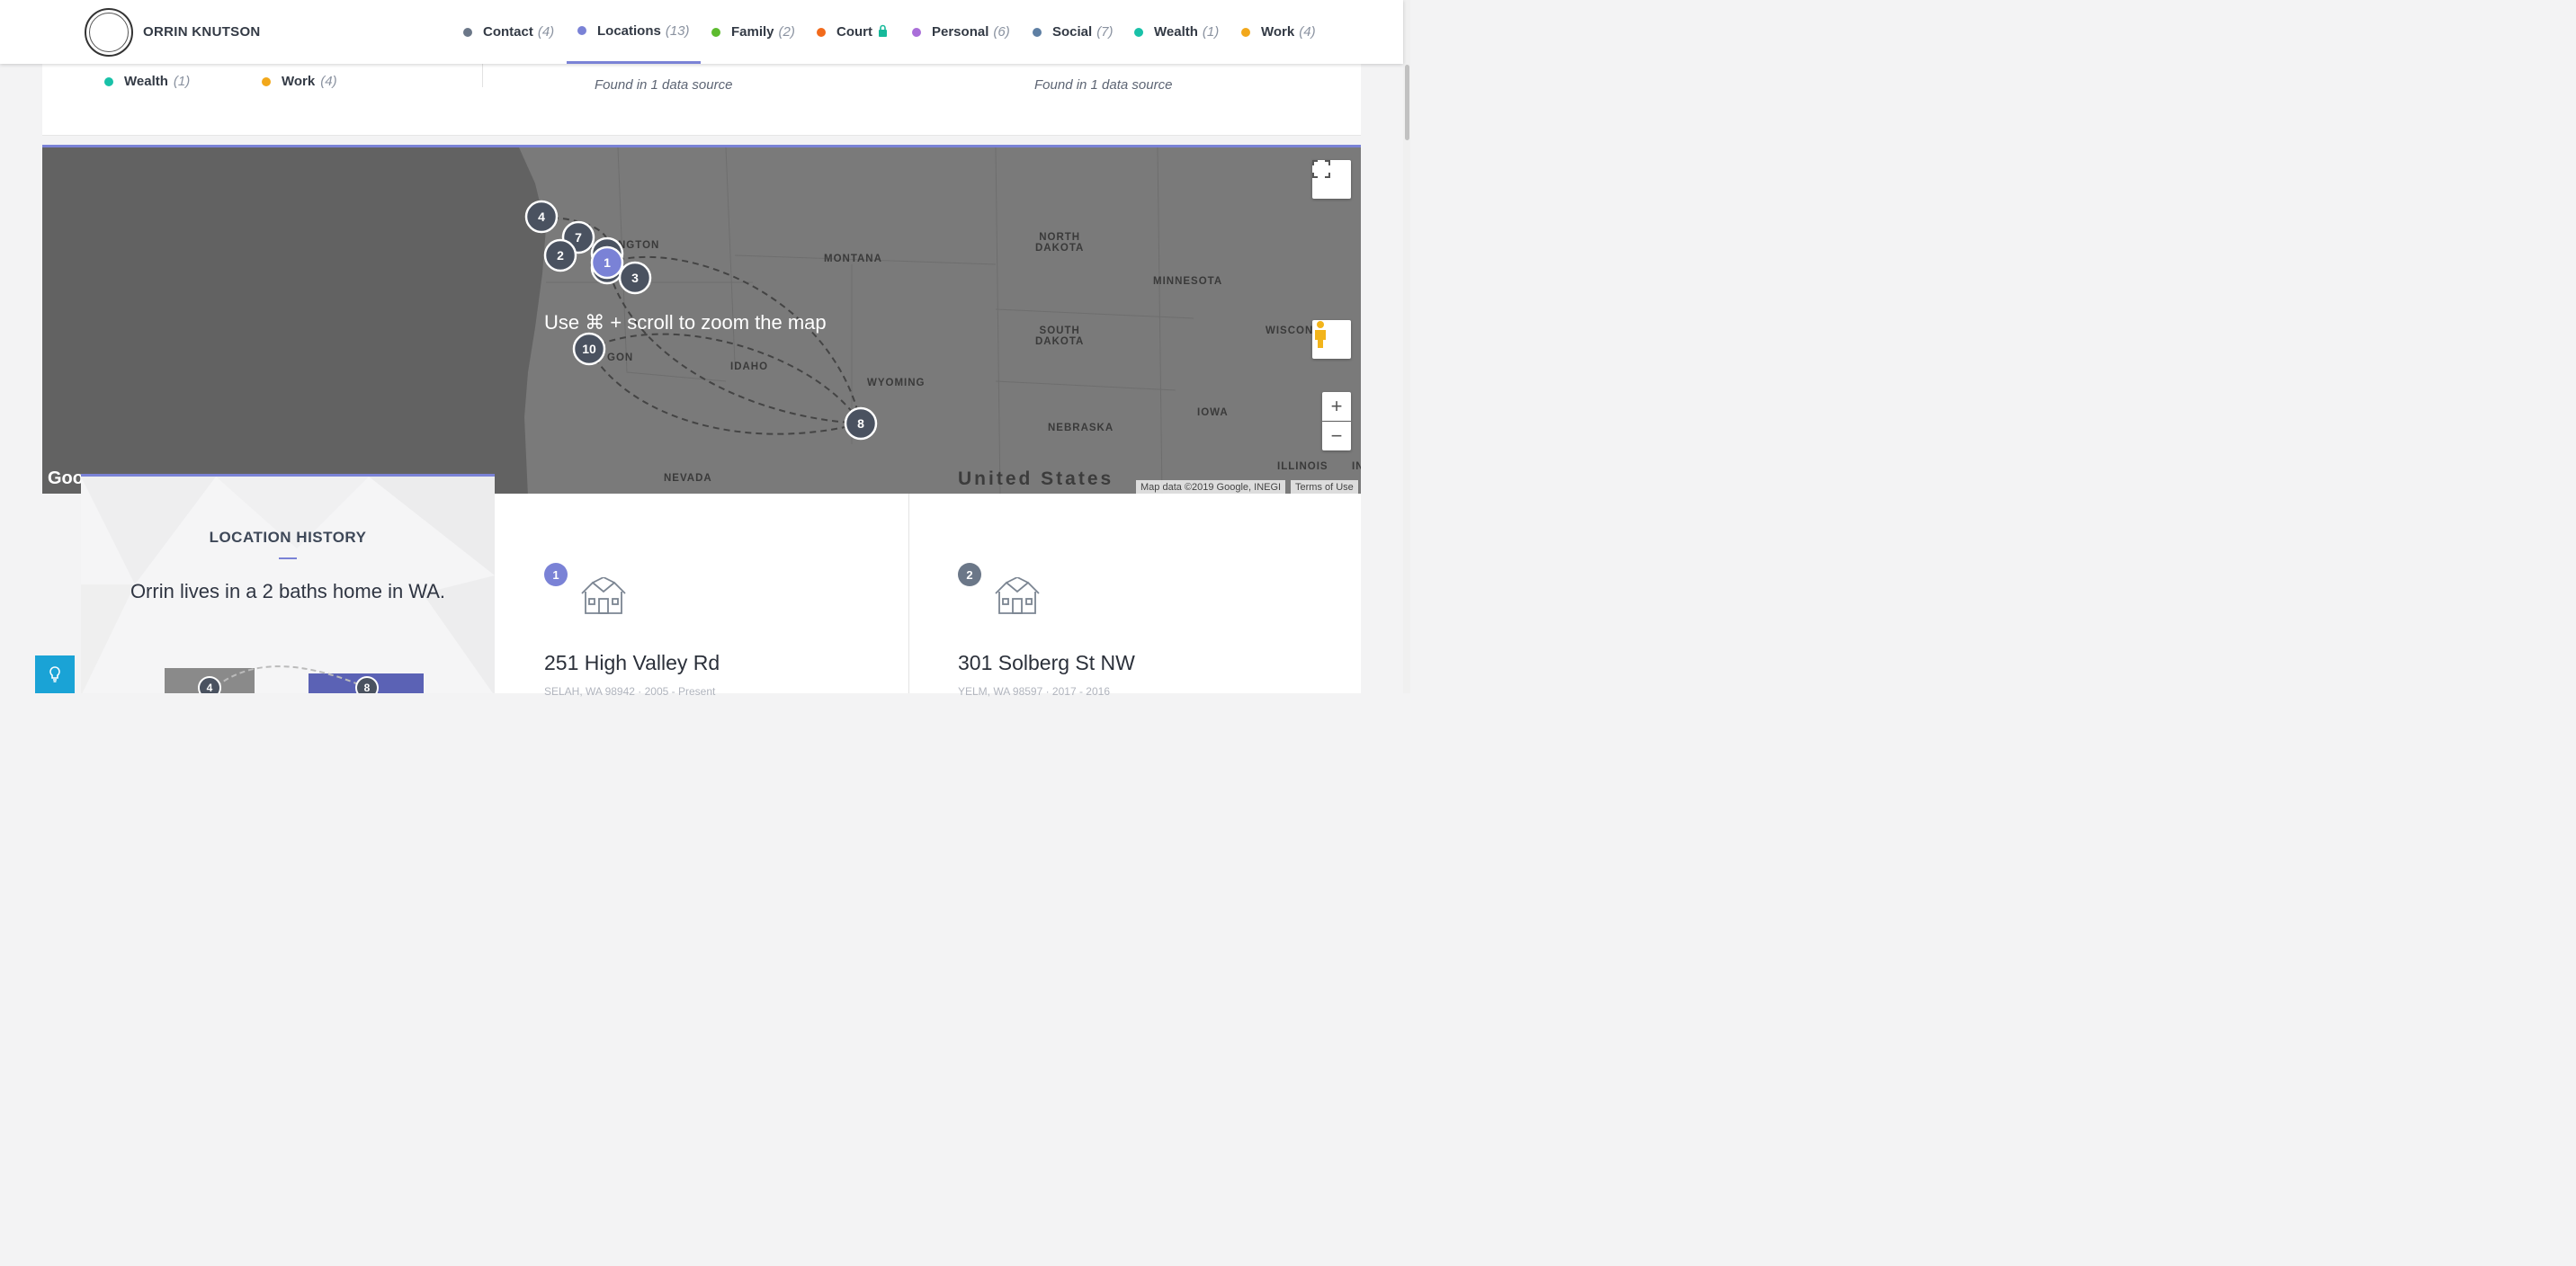 This screenshot has width=2576, height=1266. What do you see at coordinates (299, 81) in the screenshot?
I see `summary-work: Work (4)` at bounding box center [299, 81].